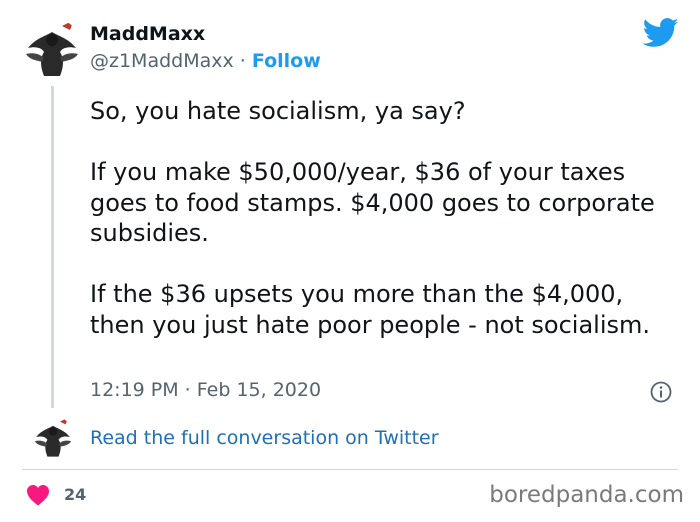 The height and width of the screenshot is (522, 700). Describe the element at coordinates (38, 495) in the screenshot. I see `heart-icon` at that location.